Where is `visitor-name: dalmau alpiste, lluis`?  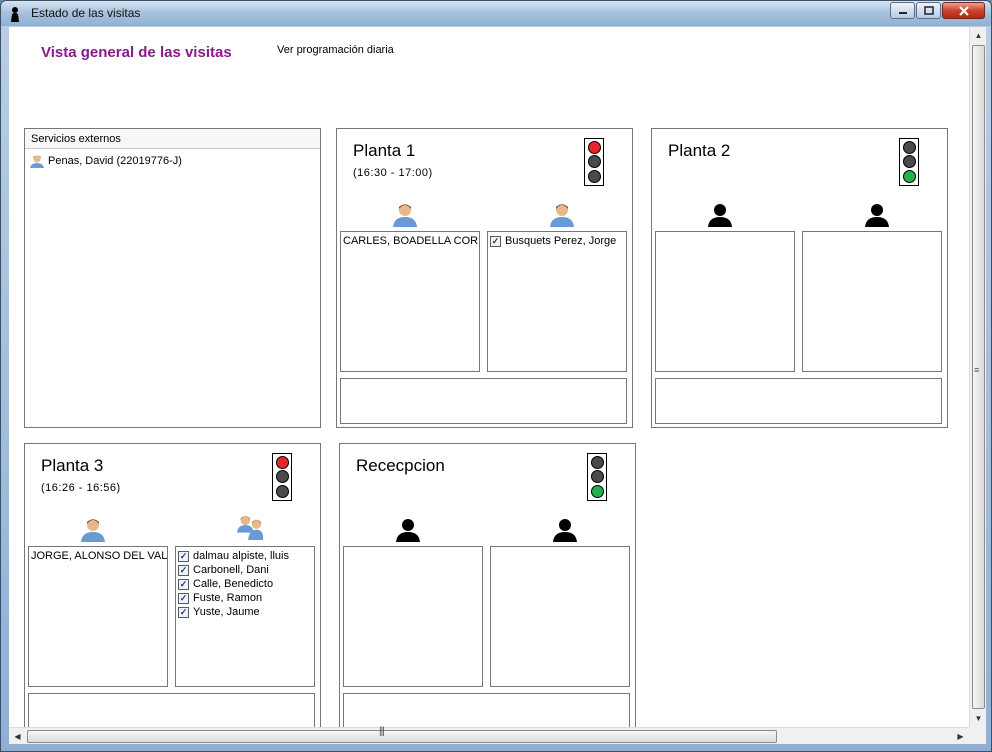
visitor-name: dalmau alpiste, lluis is located at coordinates (241, 556).